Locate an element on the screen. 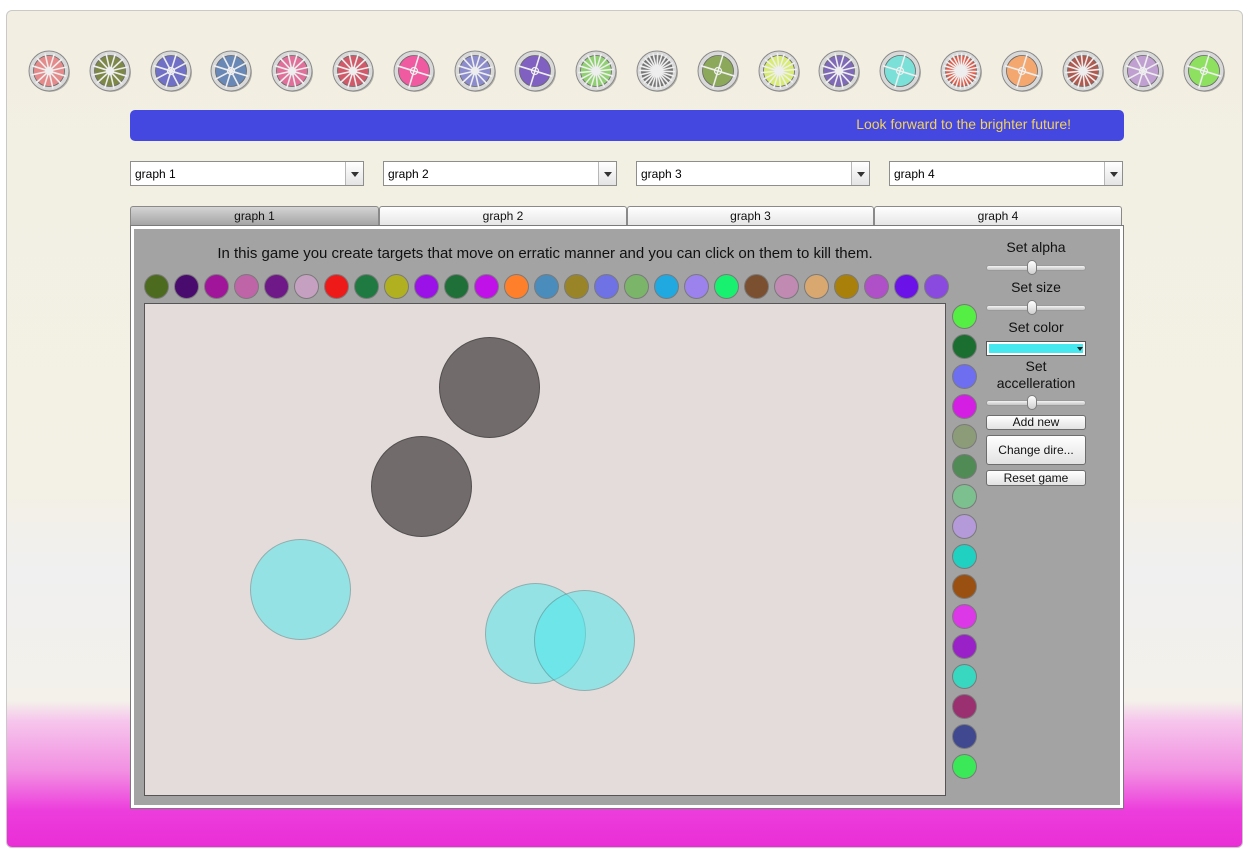 This screenshot has height=855, width=1243. graph-select-2-value: graph 2 is located at coordinates (408, 174).